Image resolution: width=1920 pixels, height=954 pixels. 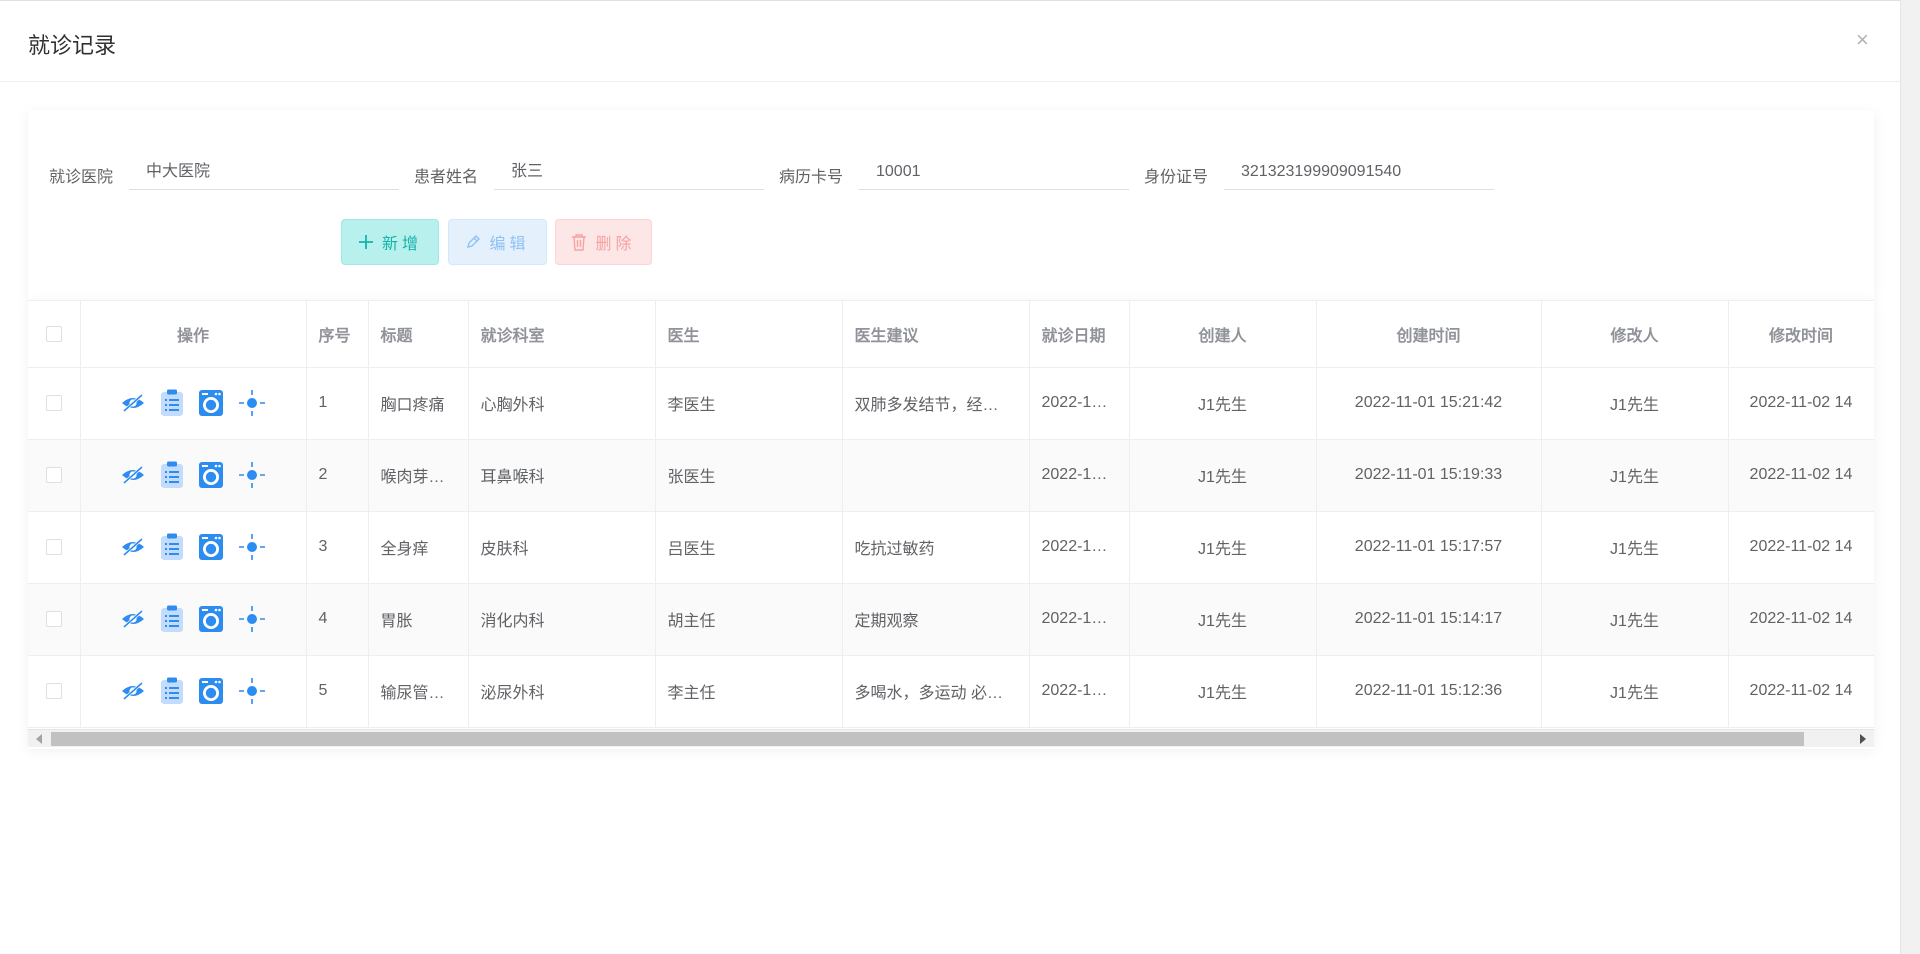 I want to click on field-label: 就诊医院, so click(x=81, y=177).